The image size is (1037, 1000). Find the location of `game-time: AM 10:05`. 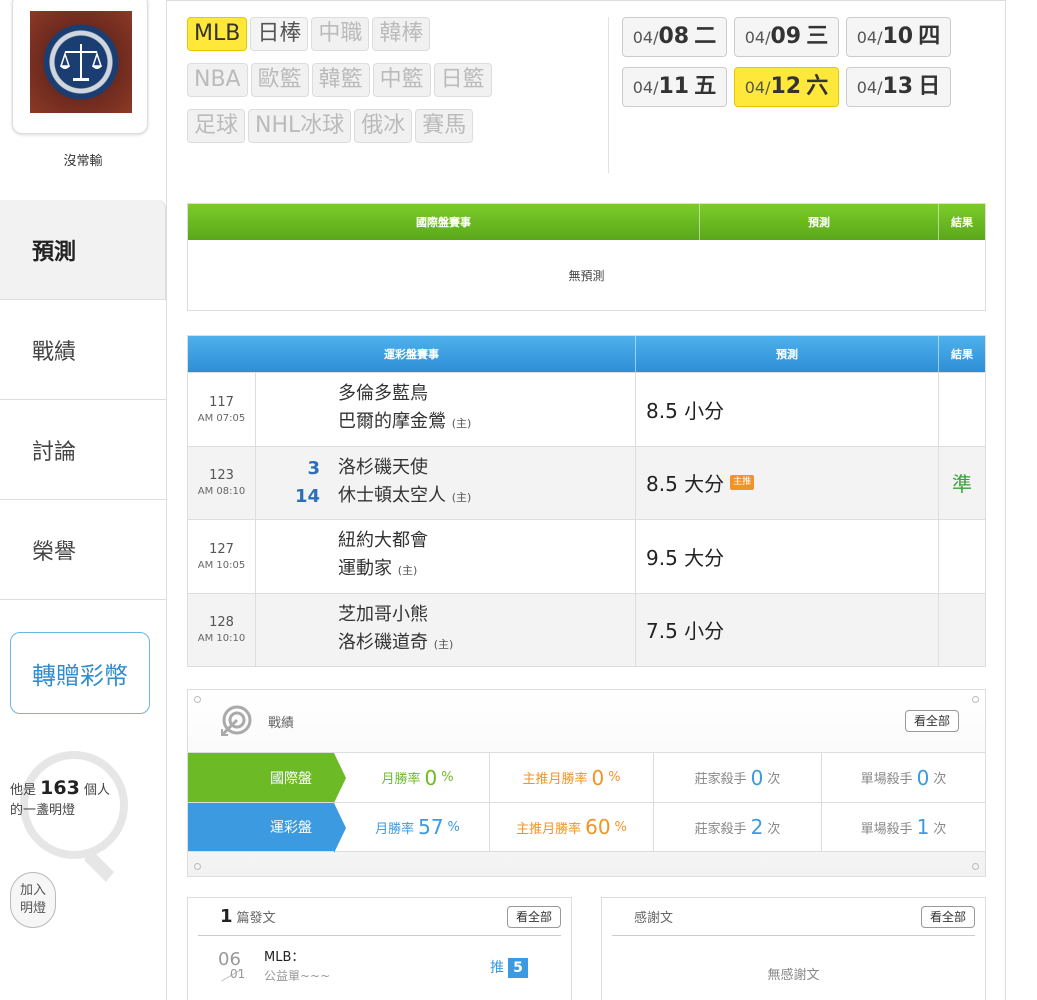

game-time: AM 10:05 is located at coordinates (221, 565).